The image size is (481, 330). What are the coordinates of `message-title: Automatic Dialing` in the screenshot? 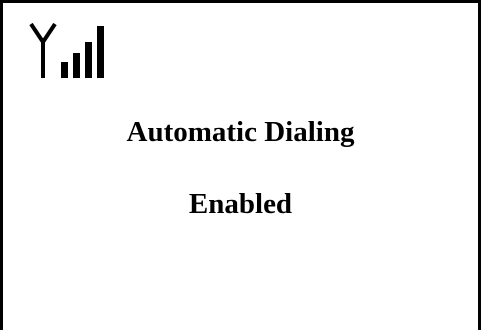 It's located at (240, 132).